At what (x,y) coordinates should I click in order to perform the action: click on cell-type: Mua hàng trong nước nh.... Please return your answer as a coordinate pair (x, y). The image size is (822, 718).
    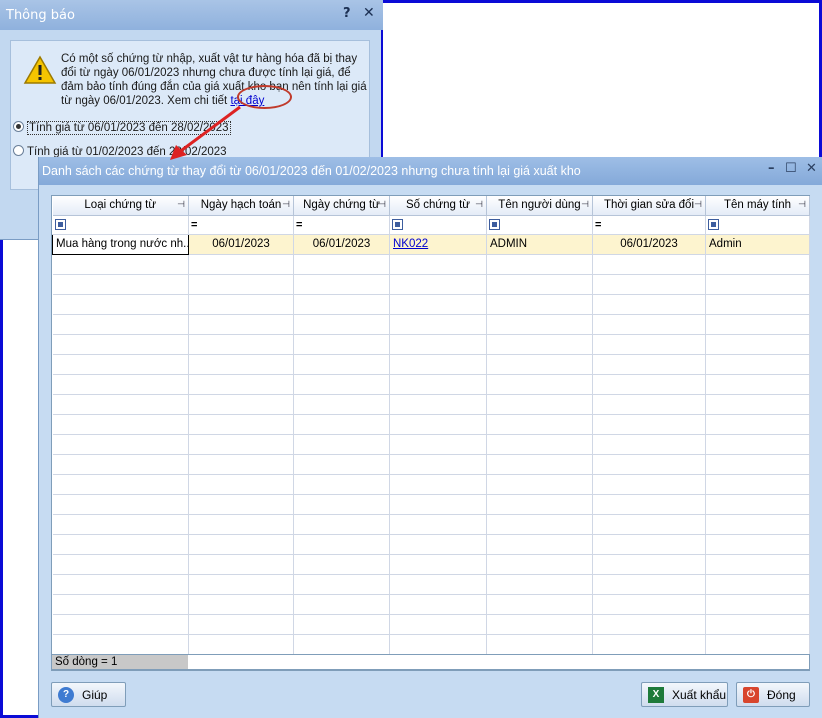
    Looking at the image, I should click on (120, 244).